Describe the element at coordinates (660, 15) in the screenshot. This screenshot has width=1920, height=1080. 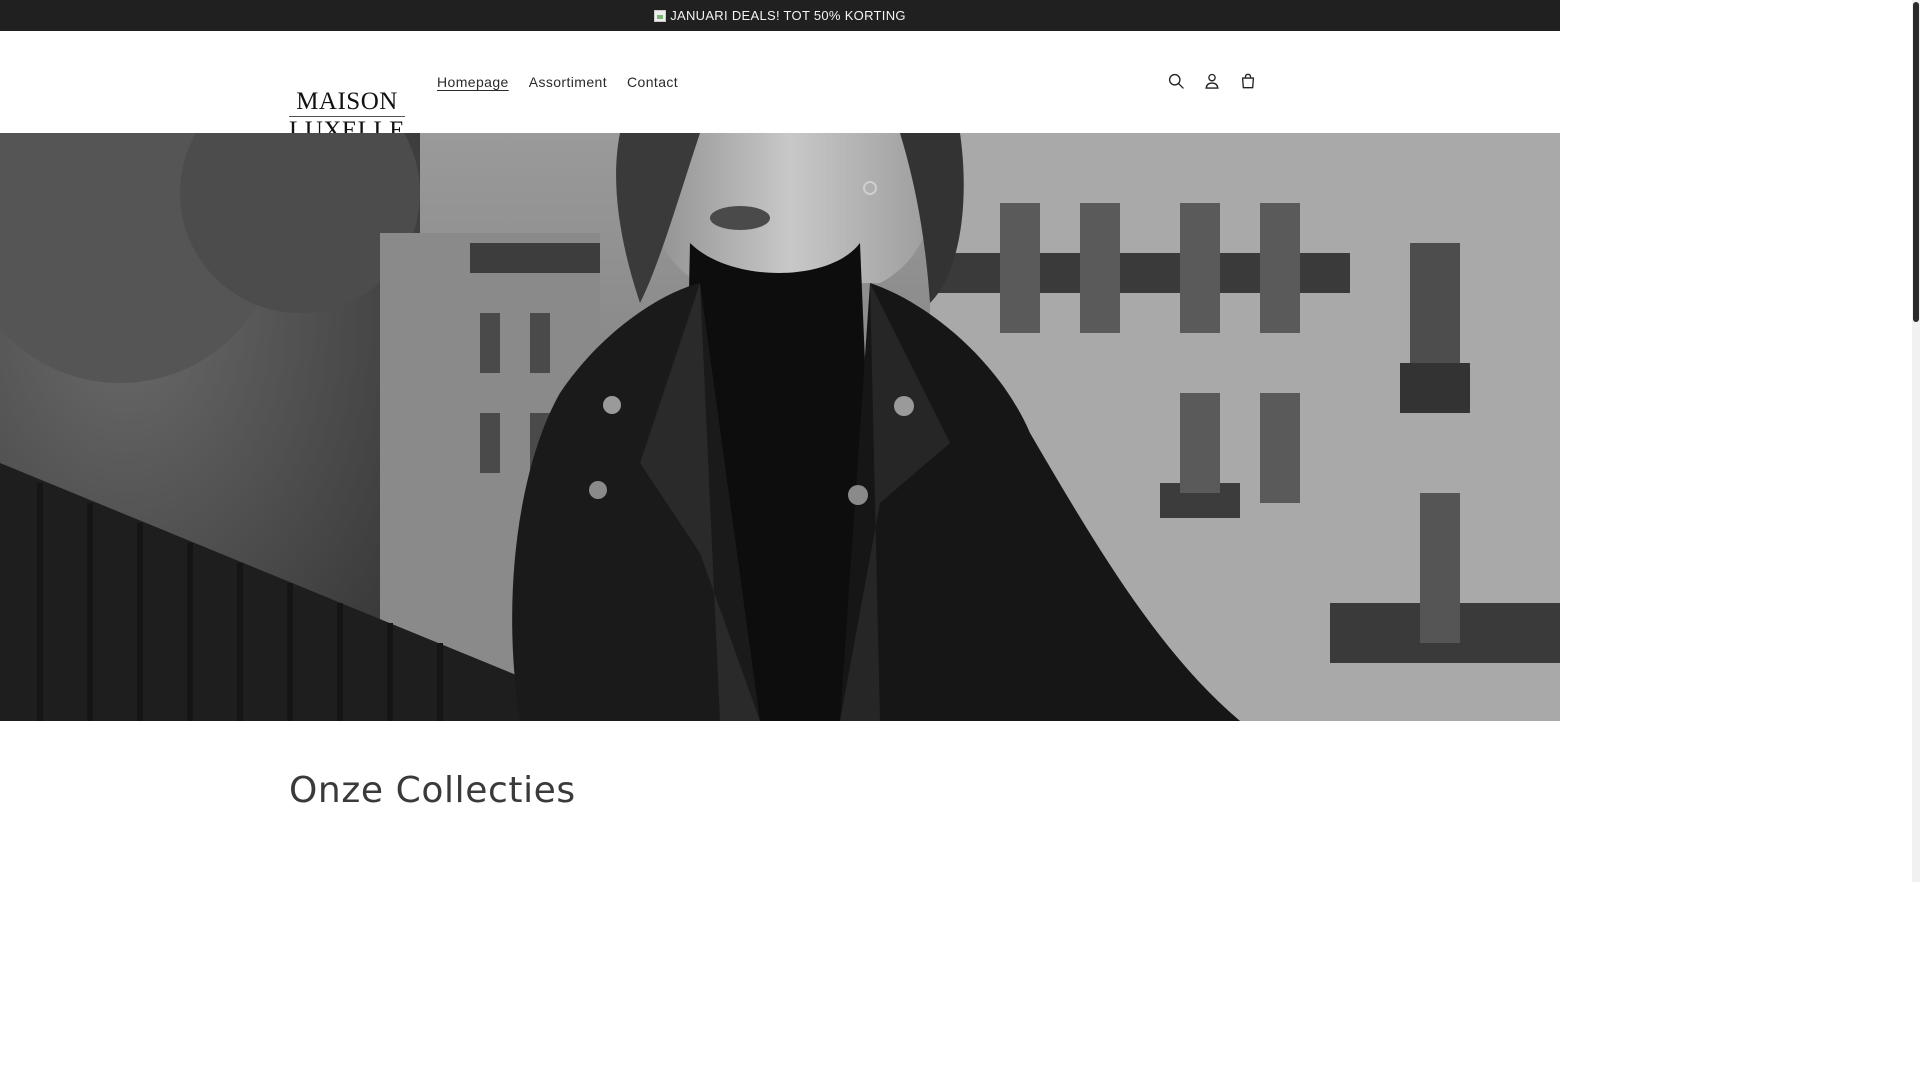
I see `broken-image-icon` at that location.